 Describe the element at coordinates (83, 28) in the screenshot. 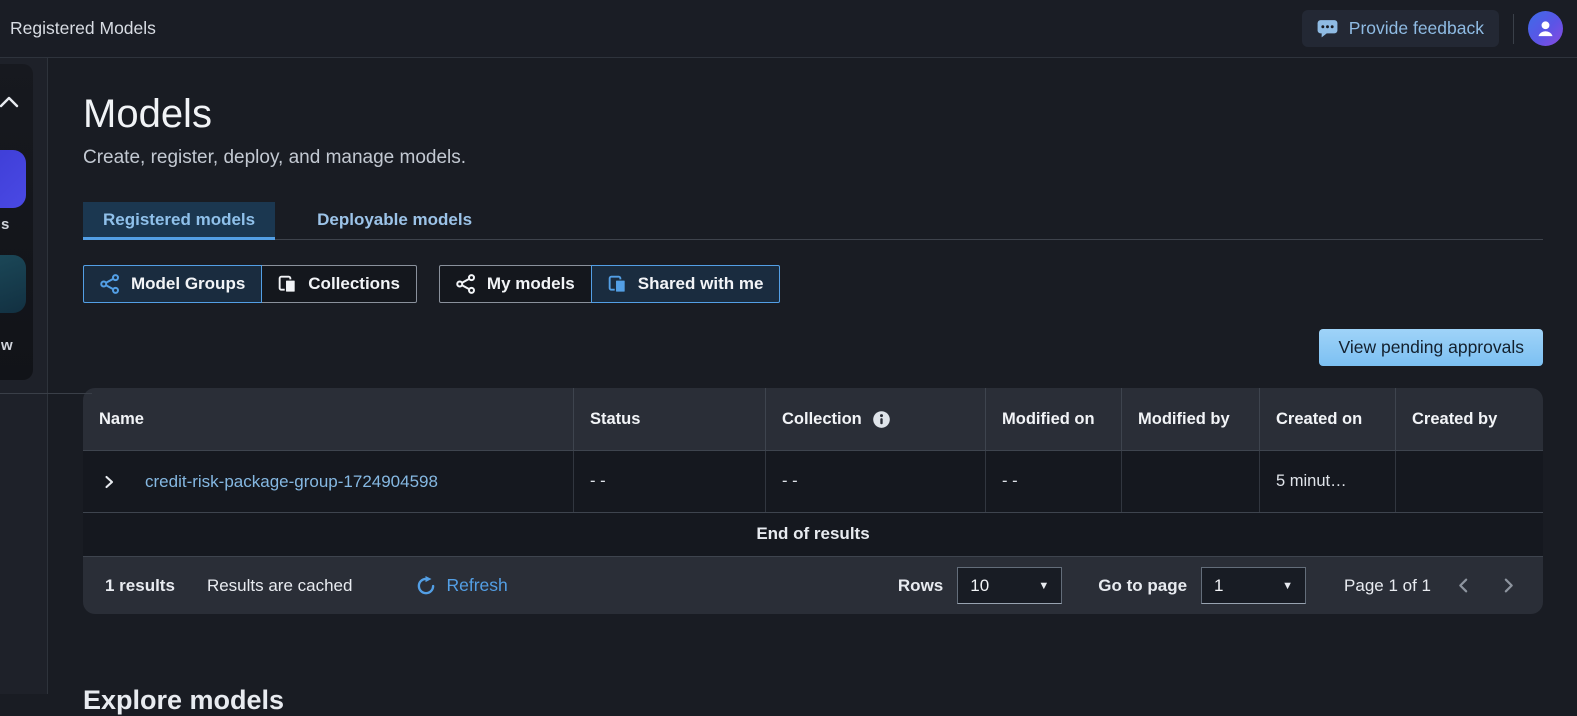

I see `window-title: Registered Models` at that location.